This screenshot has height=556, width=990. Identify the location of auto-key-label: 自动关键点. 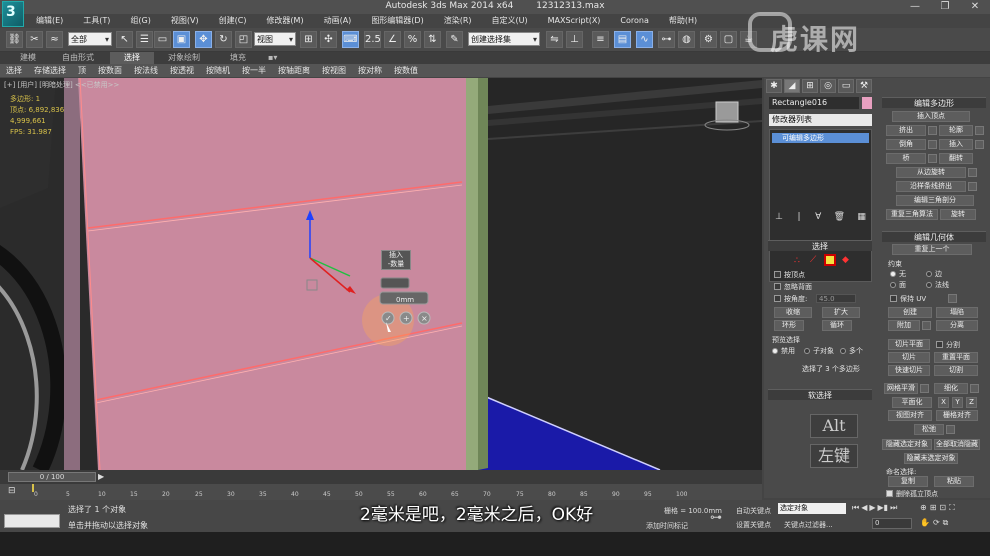
(753, 511).